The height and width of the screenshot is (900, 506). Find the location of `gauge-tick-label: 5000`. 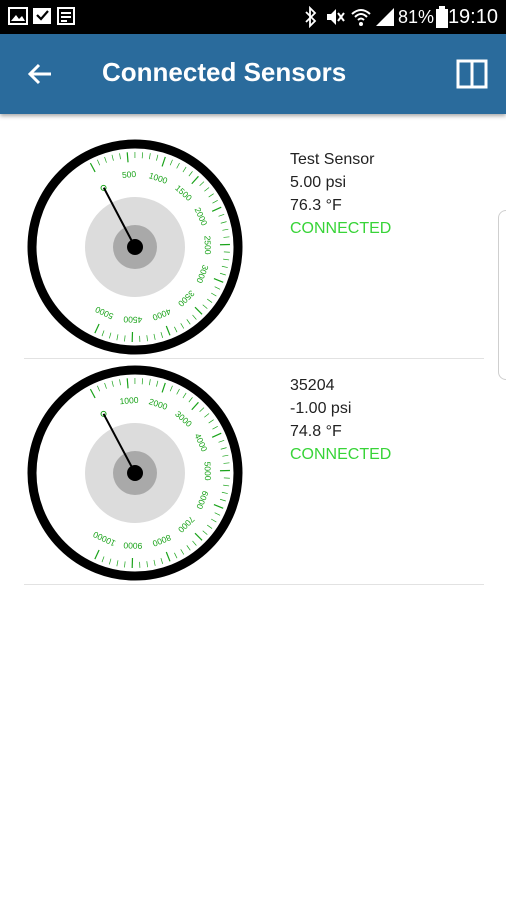

gauge-tick-label: 5000 is located at coordinates (207, 471).